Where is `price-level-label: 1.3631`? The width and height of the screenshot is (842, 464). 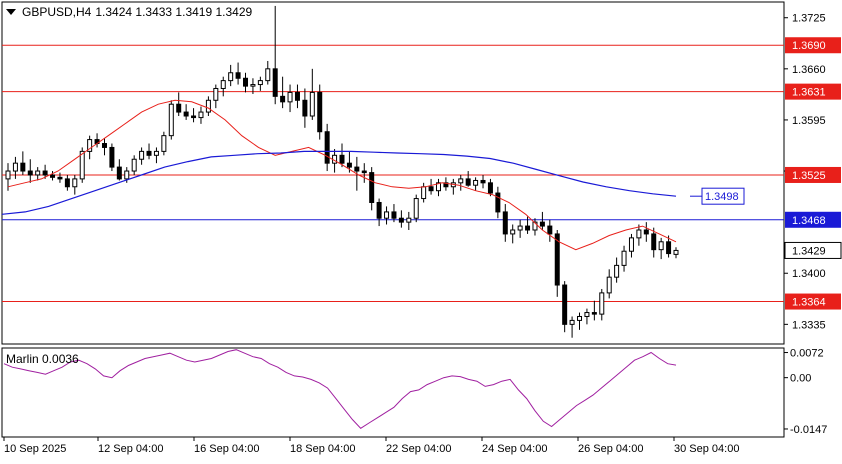 price-level-label: 1.3631 is located at coordinates (809, 93).